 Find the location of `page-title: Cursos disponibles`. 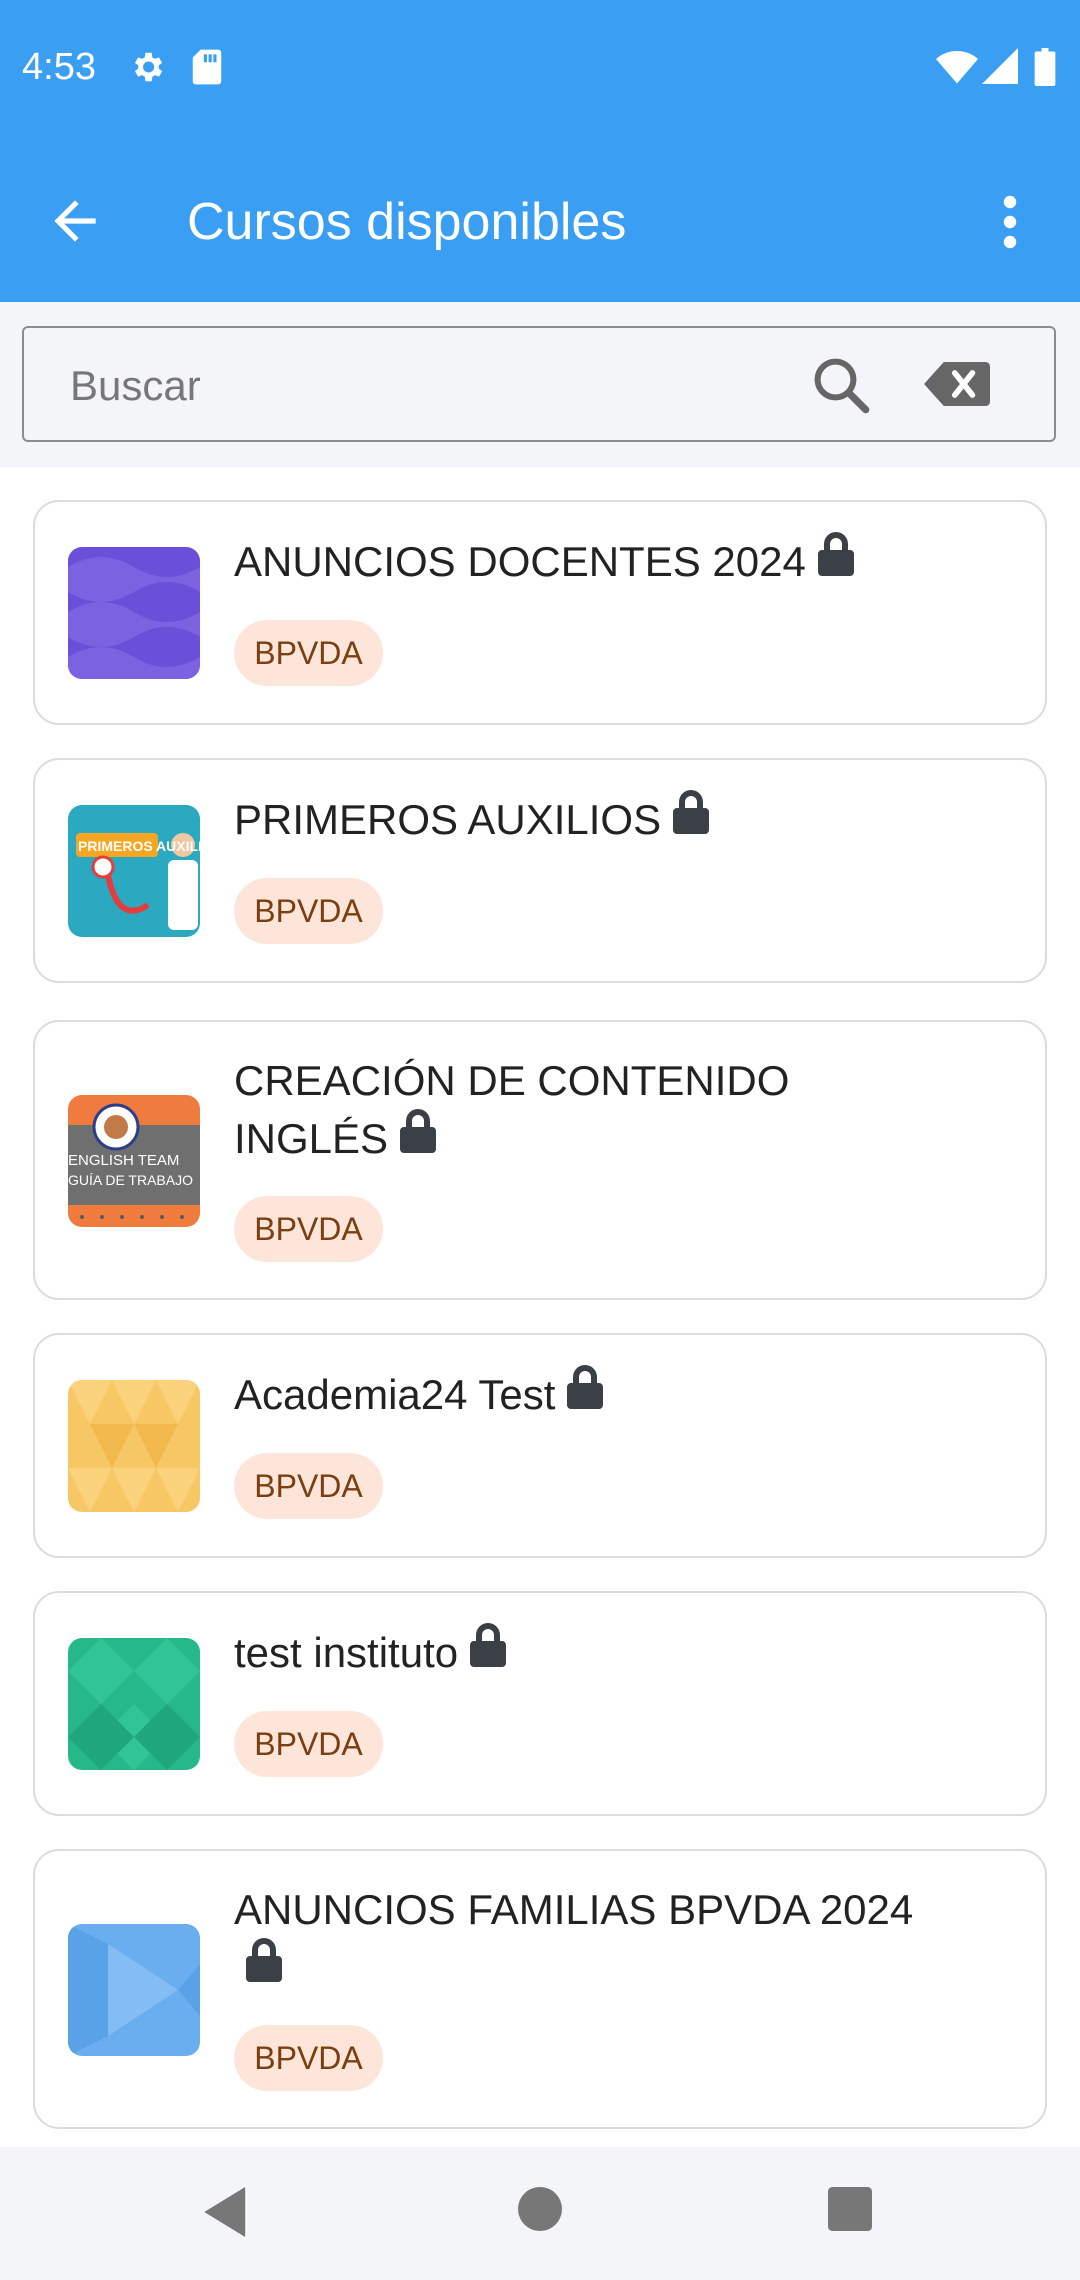

page-title: Cursos disponibles is located at coordinates (407, 222).